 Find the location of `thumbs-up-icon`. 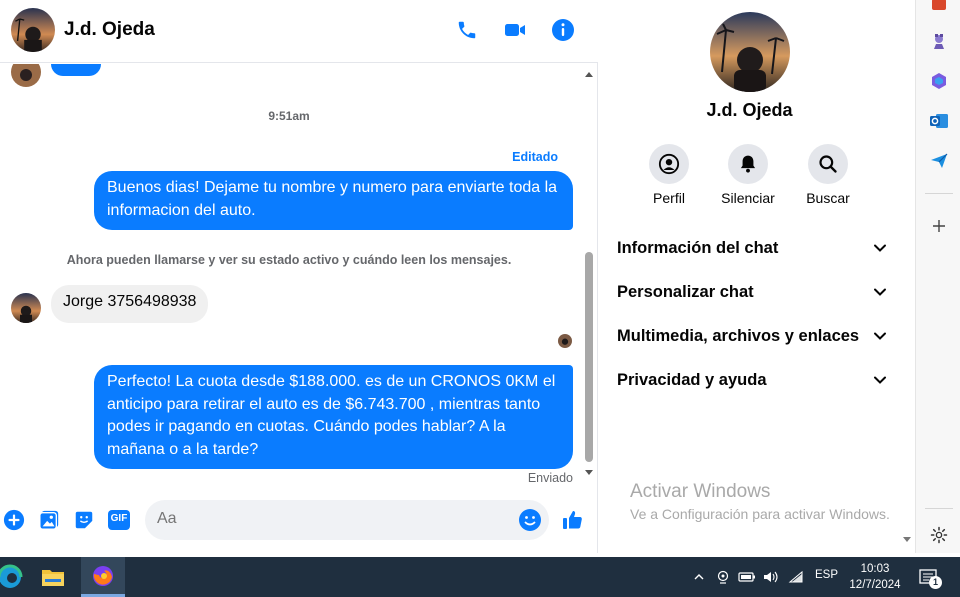

thumbs-up-icon is located at coordinates (573, 520).